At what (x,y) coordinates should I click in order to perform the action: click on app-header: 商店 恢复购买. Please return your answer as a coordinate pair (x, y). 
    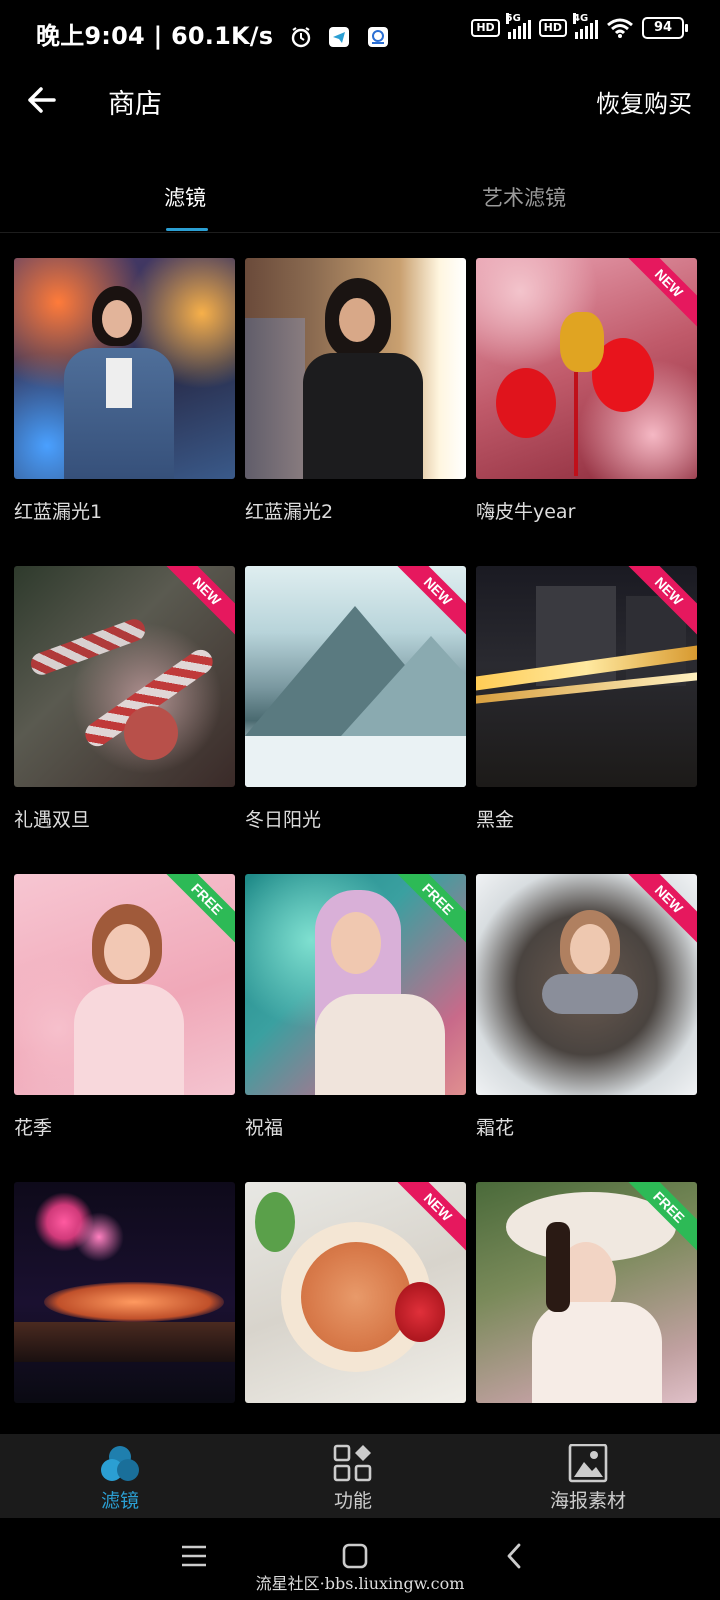
    Looking at the image, I should click on (360, 100).